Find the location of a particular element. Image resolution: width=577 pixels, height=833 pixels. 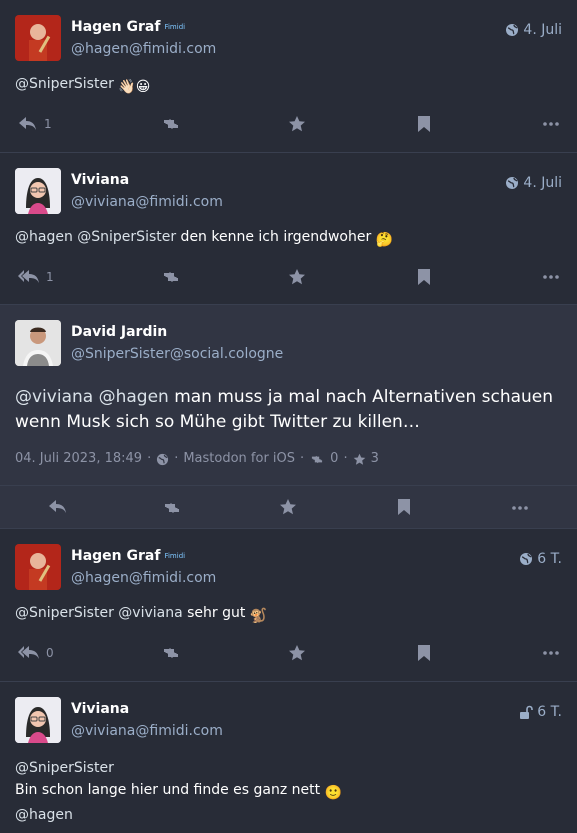

mention-links: @SniperSister @viviana is located at coordinates (99, 613).